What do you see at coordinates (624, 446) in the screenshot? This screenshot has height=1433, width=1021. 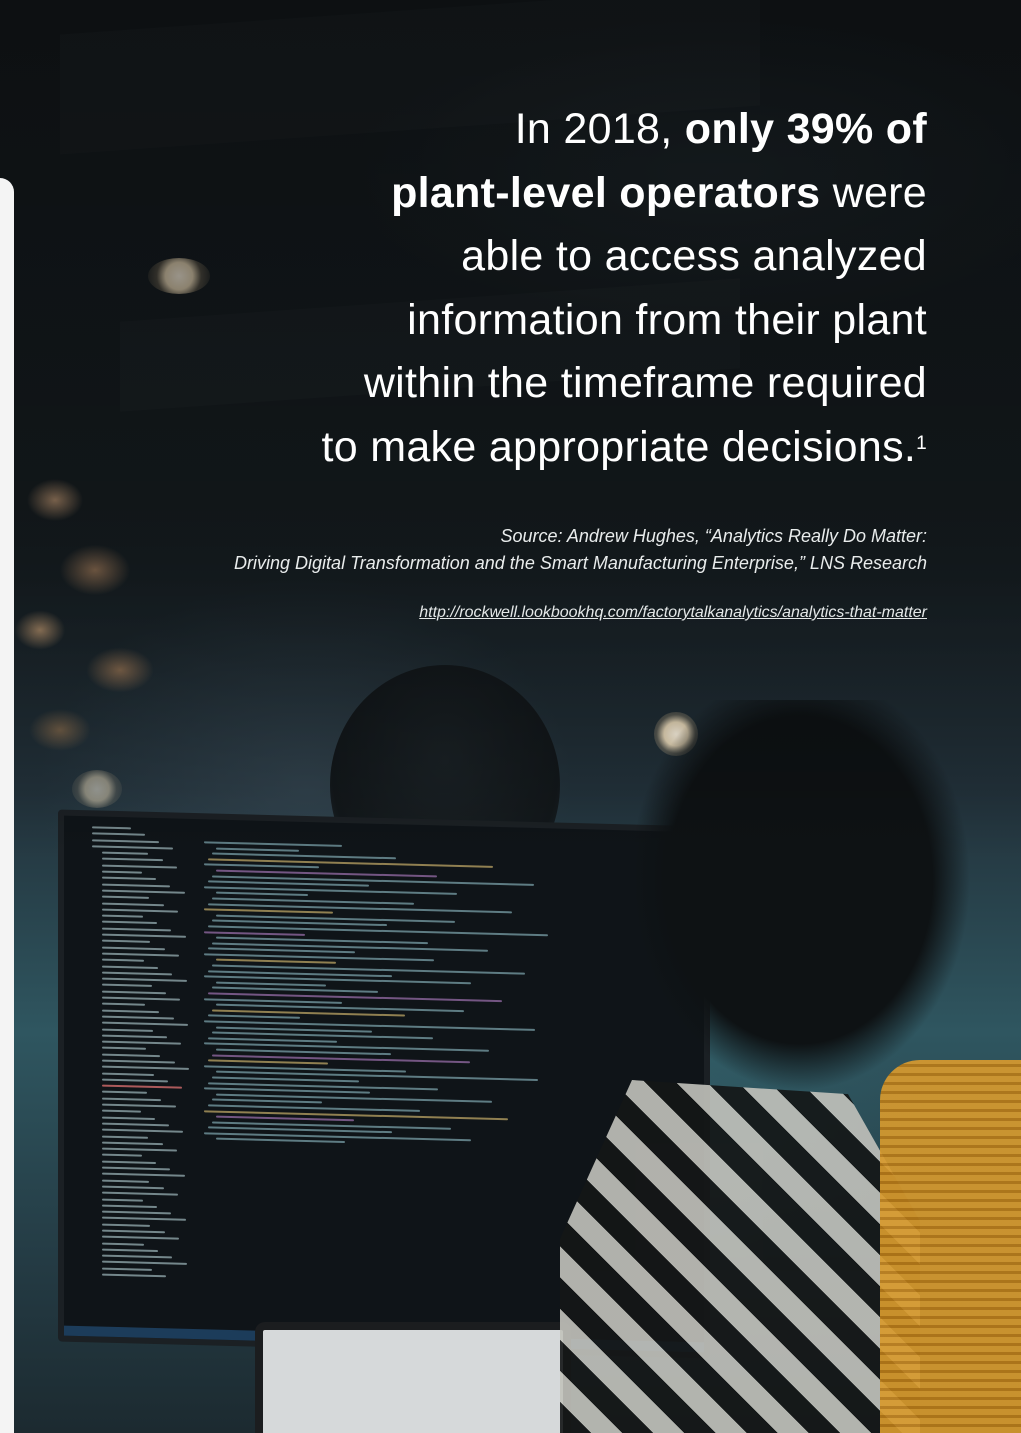 I see `headline-line-6: to make appropriate decisions.1` at bounding box center [624, 446].